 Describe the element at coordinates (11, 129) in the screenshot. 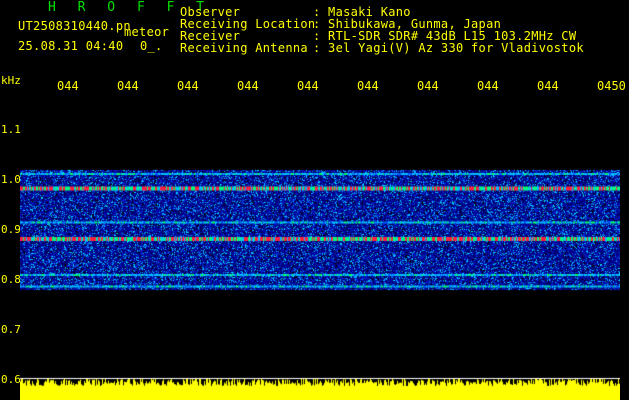

I see `y-tick-label: 1.1` at that location.